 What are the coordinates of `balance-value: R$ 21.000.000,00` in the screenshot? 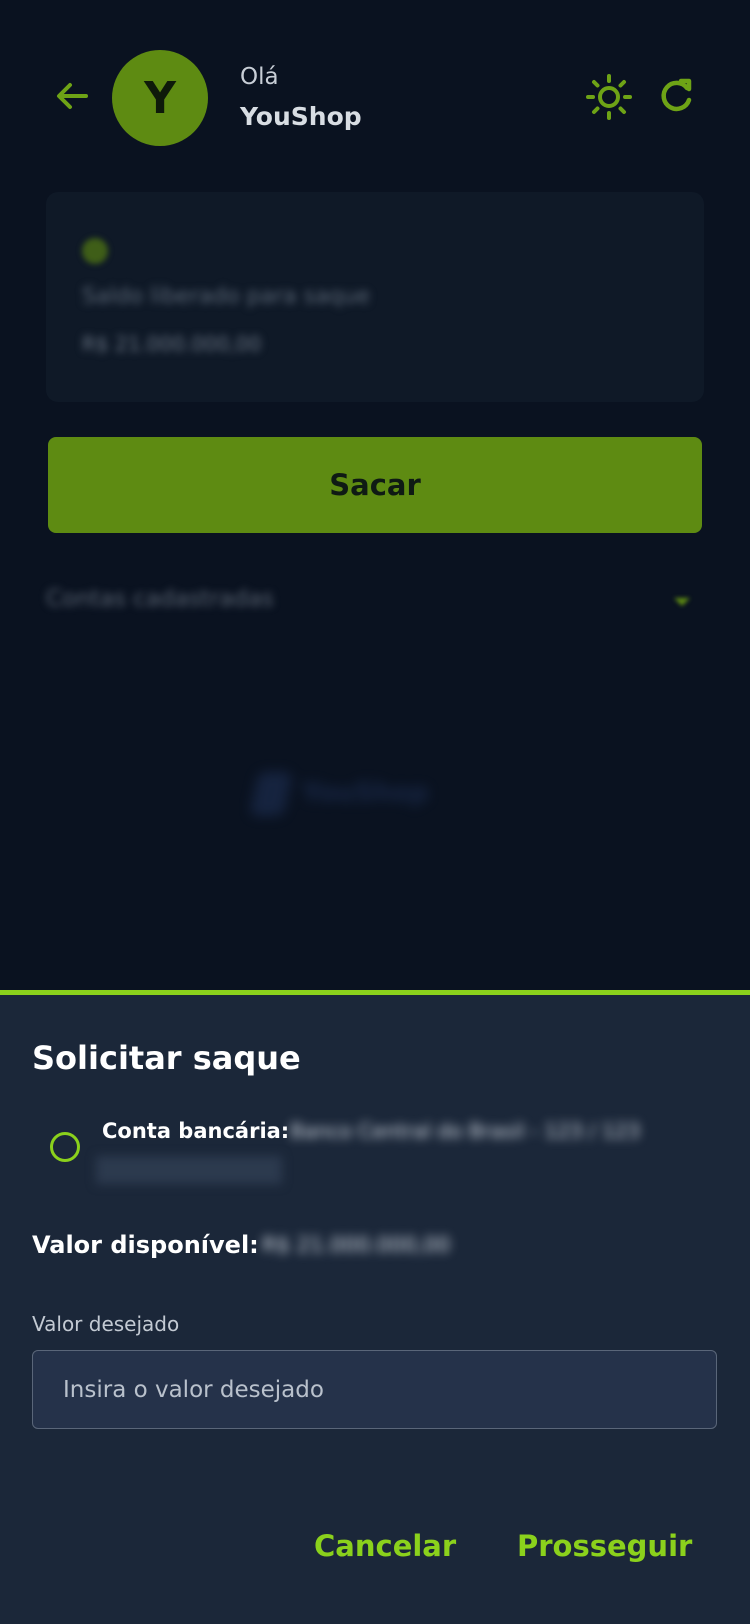 It's located at (172, 344).